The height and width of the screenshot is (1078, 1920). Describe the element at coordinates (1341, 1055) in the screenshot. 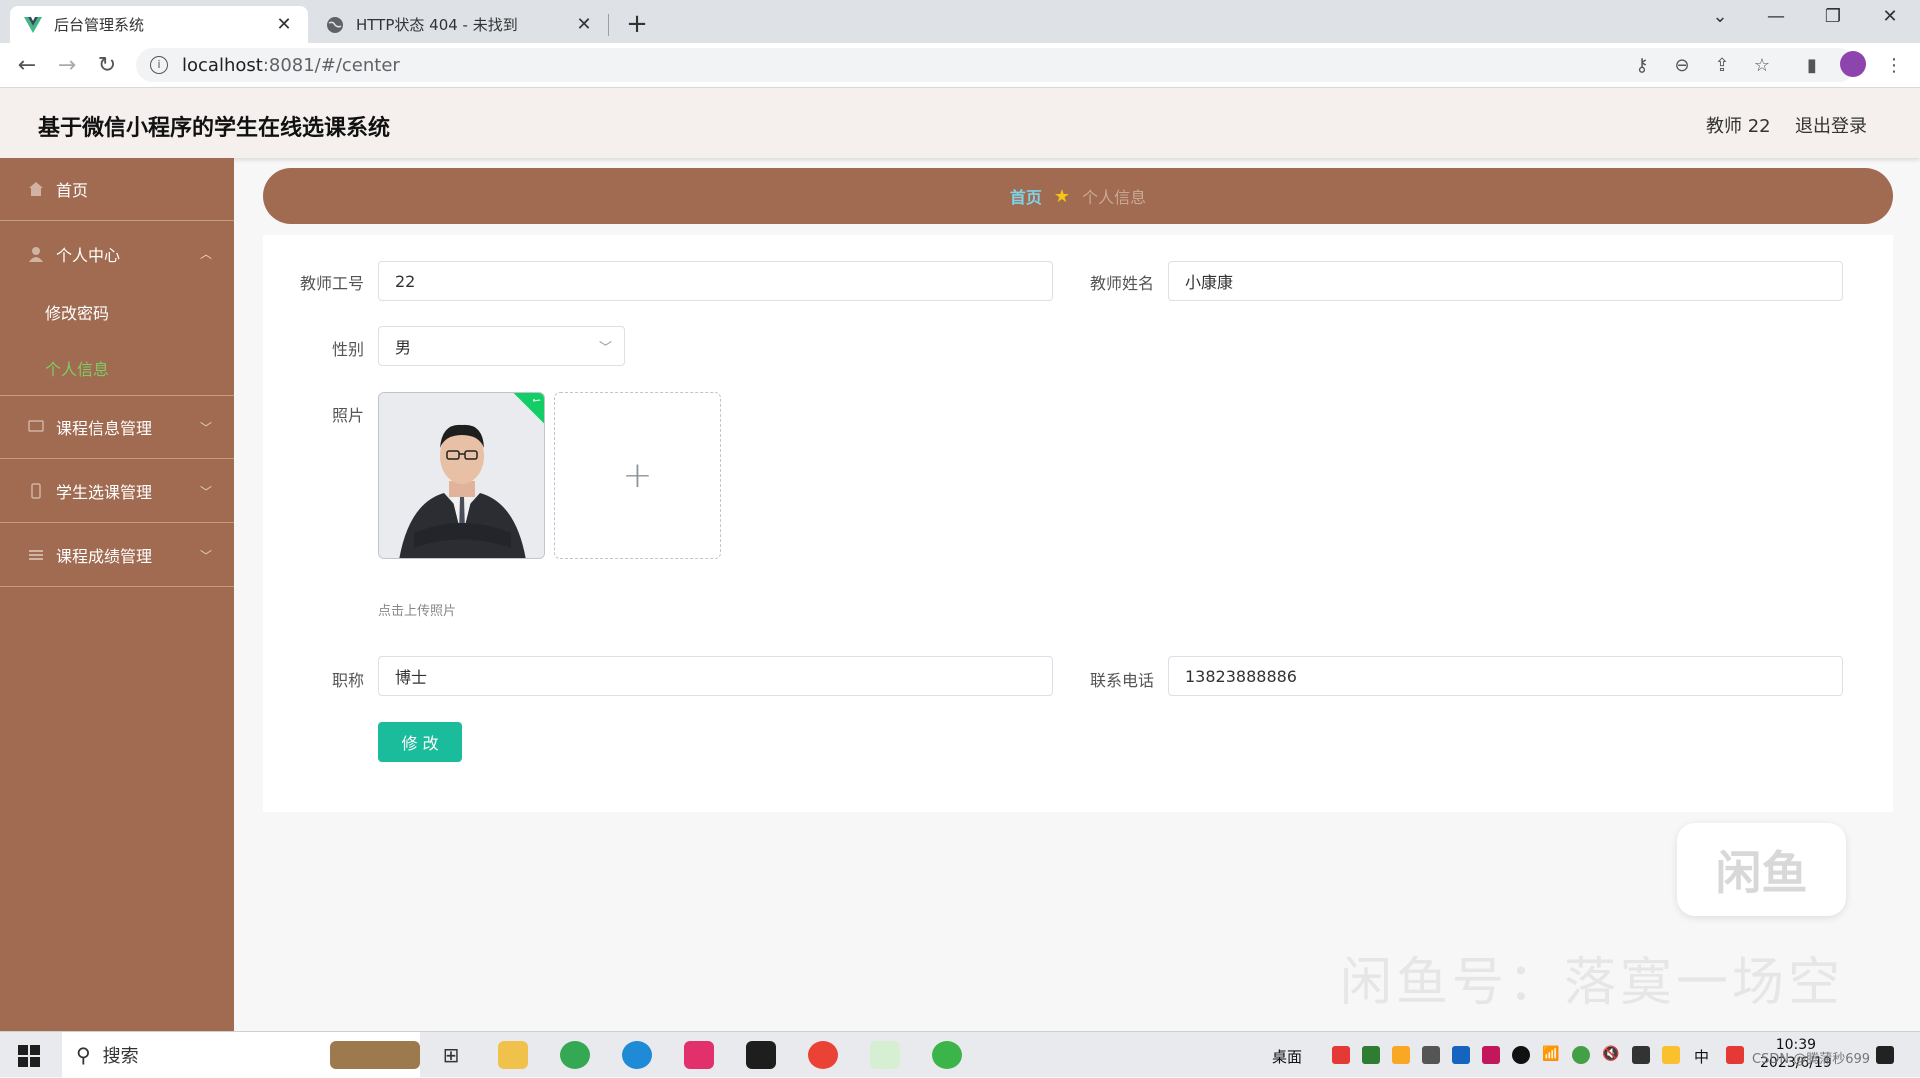

I see `youdao-icon` at that location.